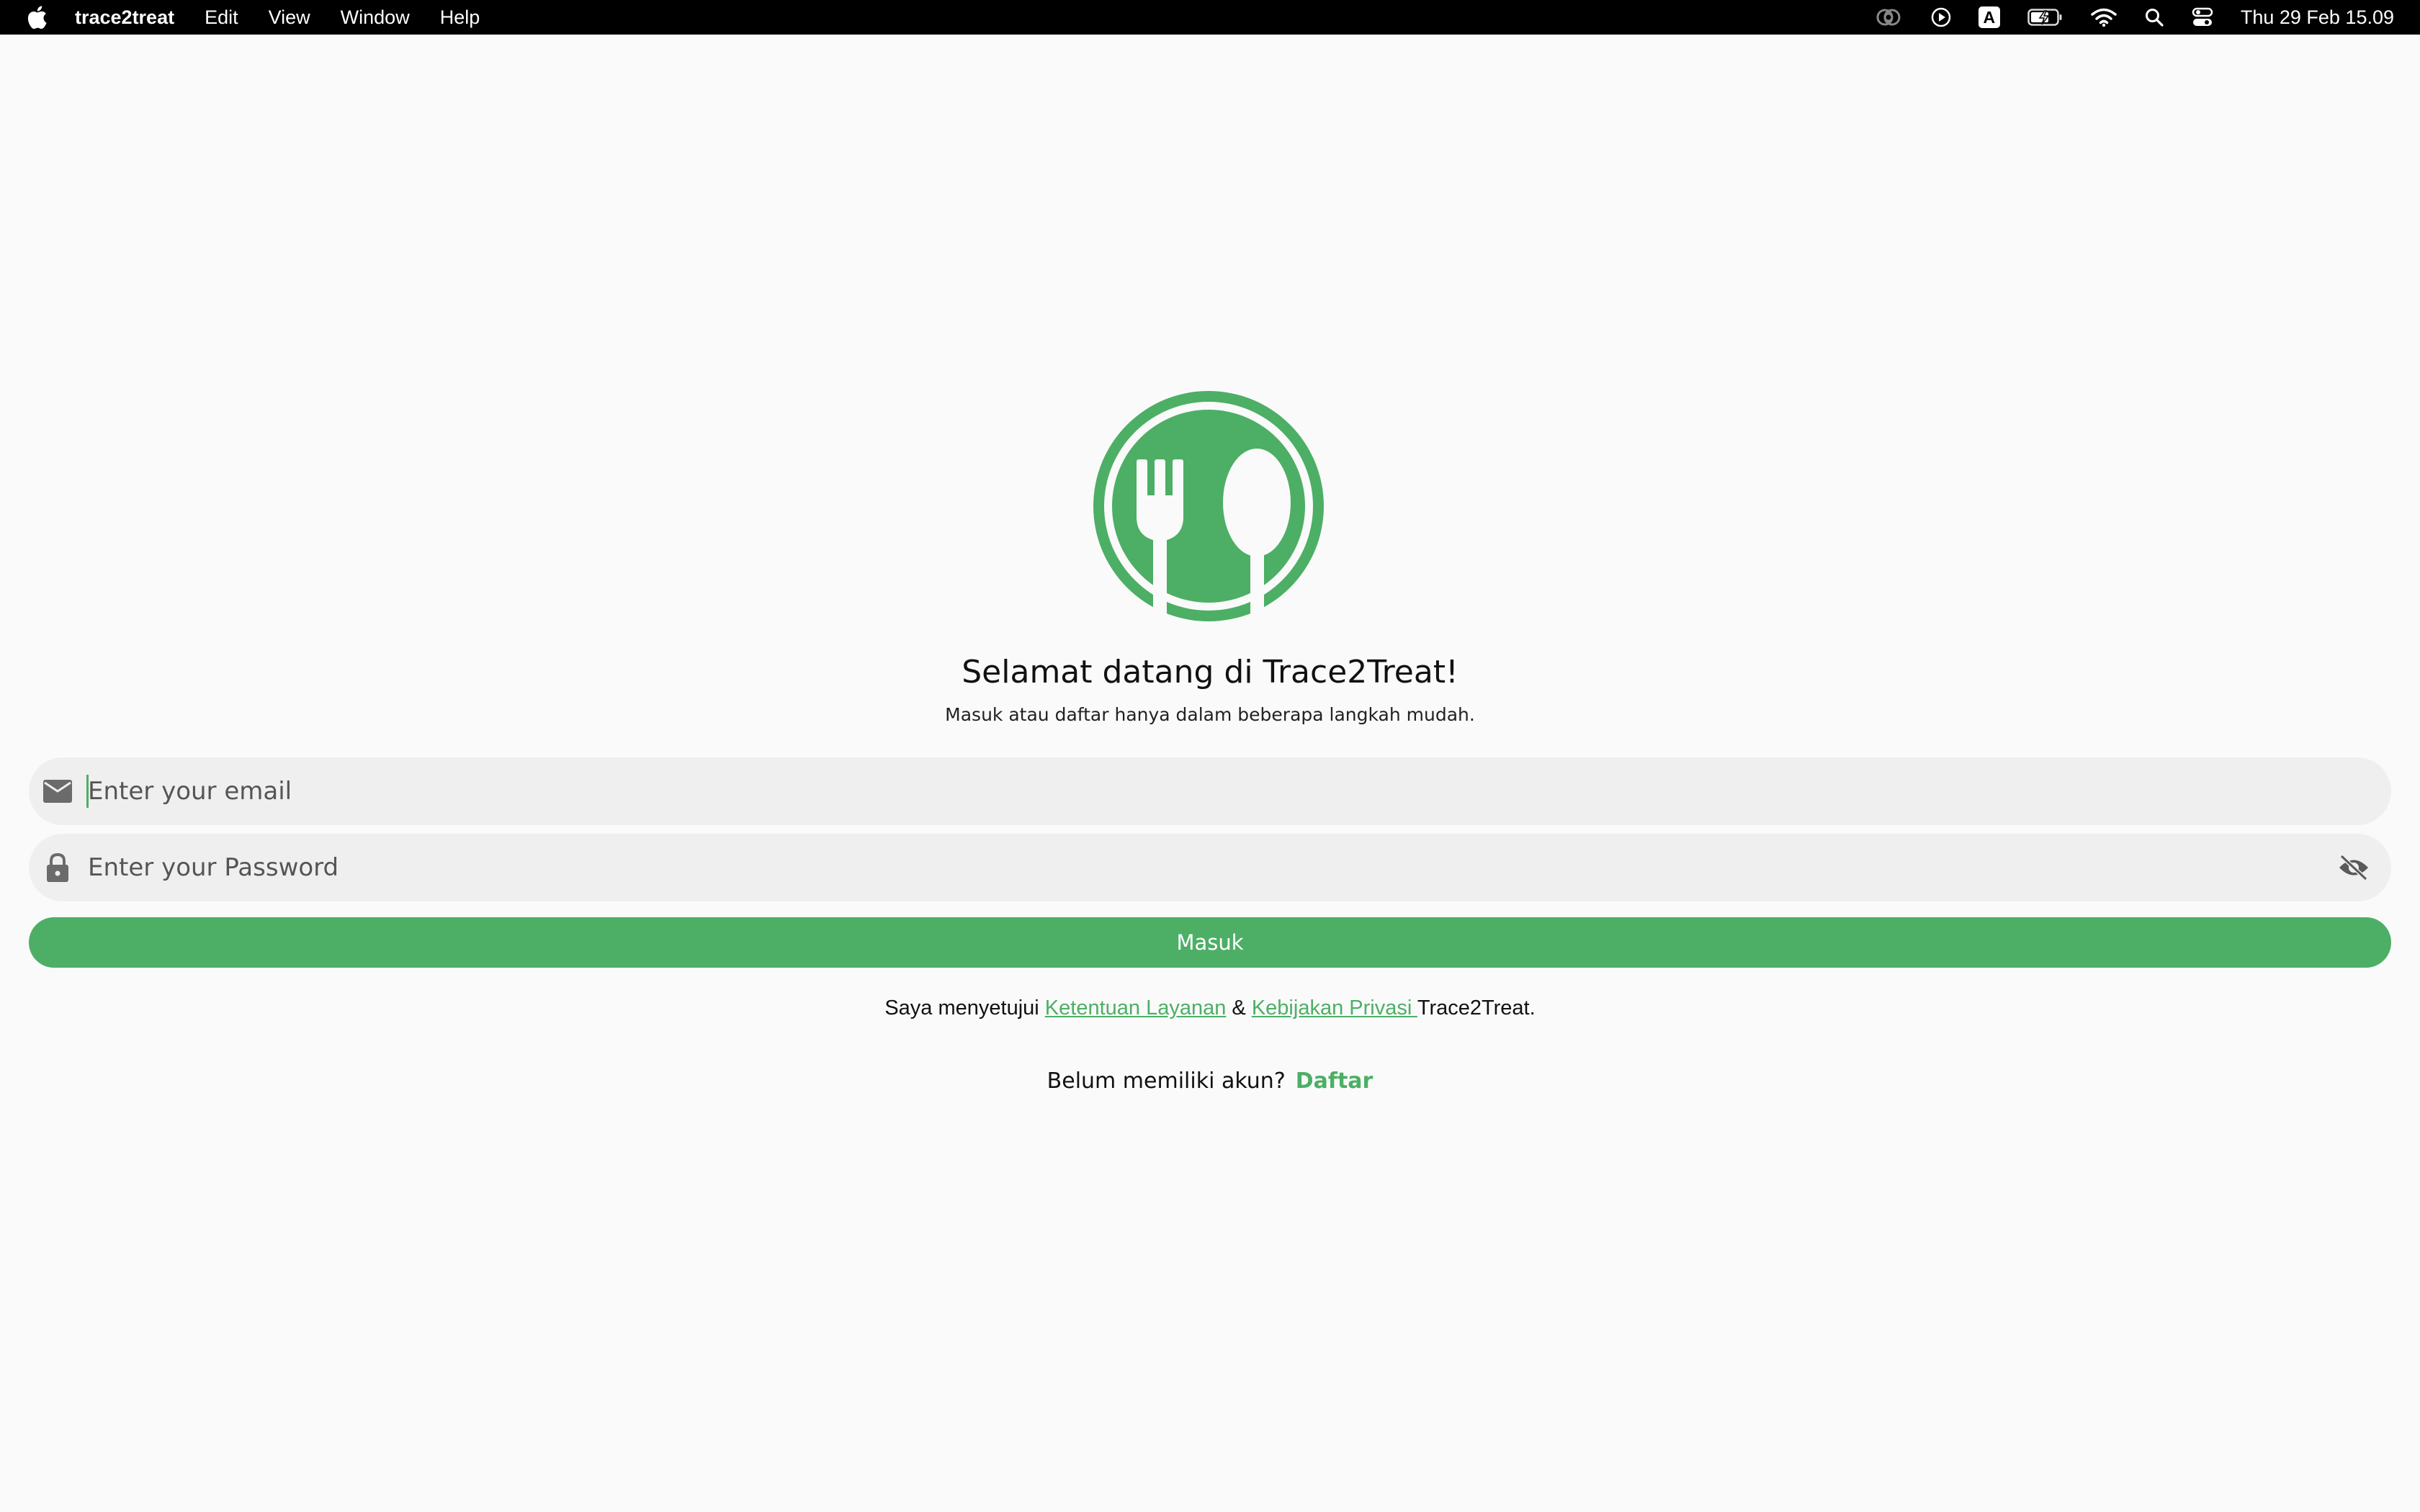 This screenshot has width=2420, height=1512. What do you see at coordinates (2045, 17) in the screenshot?
I see `battery-icon` at bounding box center [2045, 17].